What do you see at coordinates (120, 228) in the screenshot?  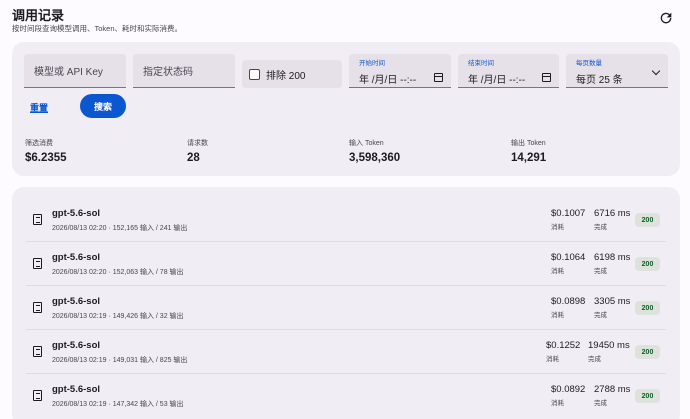 I see `record-meta: 2026/08/13 02:20 · 152,165 输入 / 241 输出` at bounding box center [120, 228].